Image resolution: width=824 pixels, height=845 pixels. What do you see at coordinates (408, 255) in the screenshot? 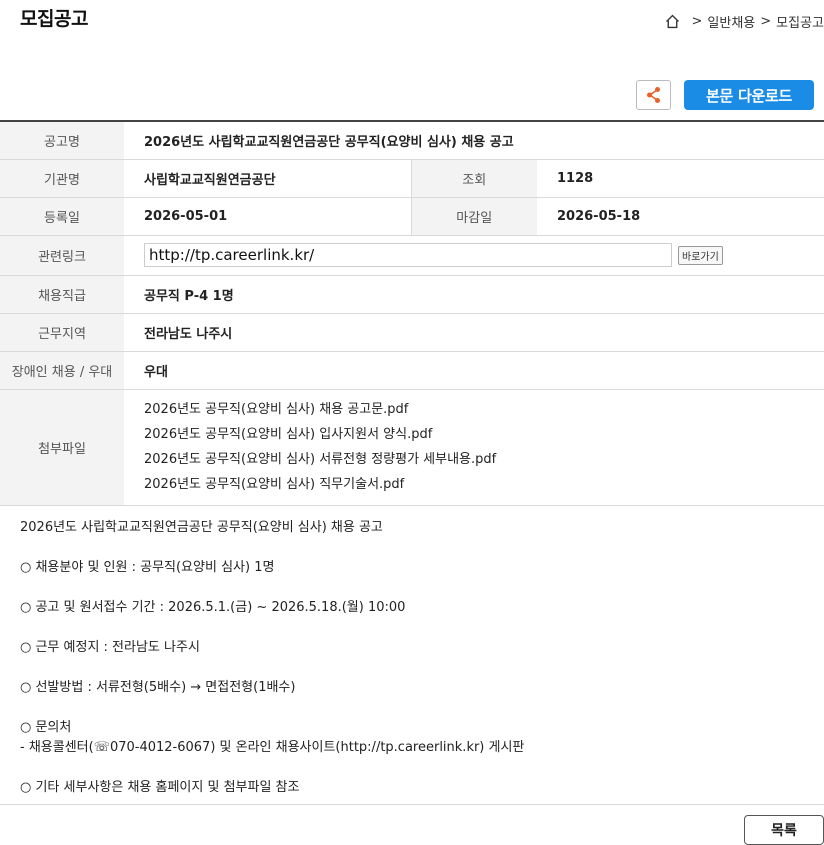
I see `related-link-field: http://tp.careerlink.kr/` at bounding box center [408, 255].